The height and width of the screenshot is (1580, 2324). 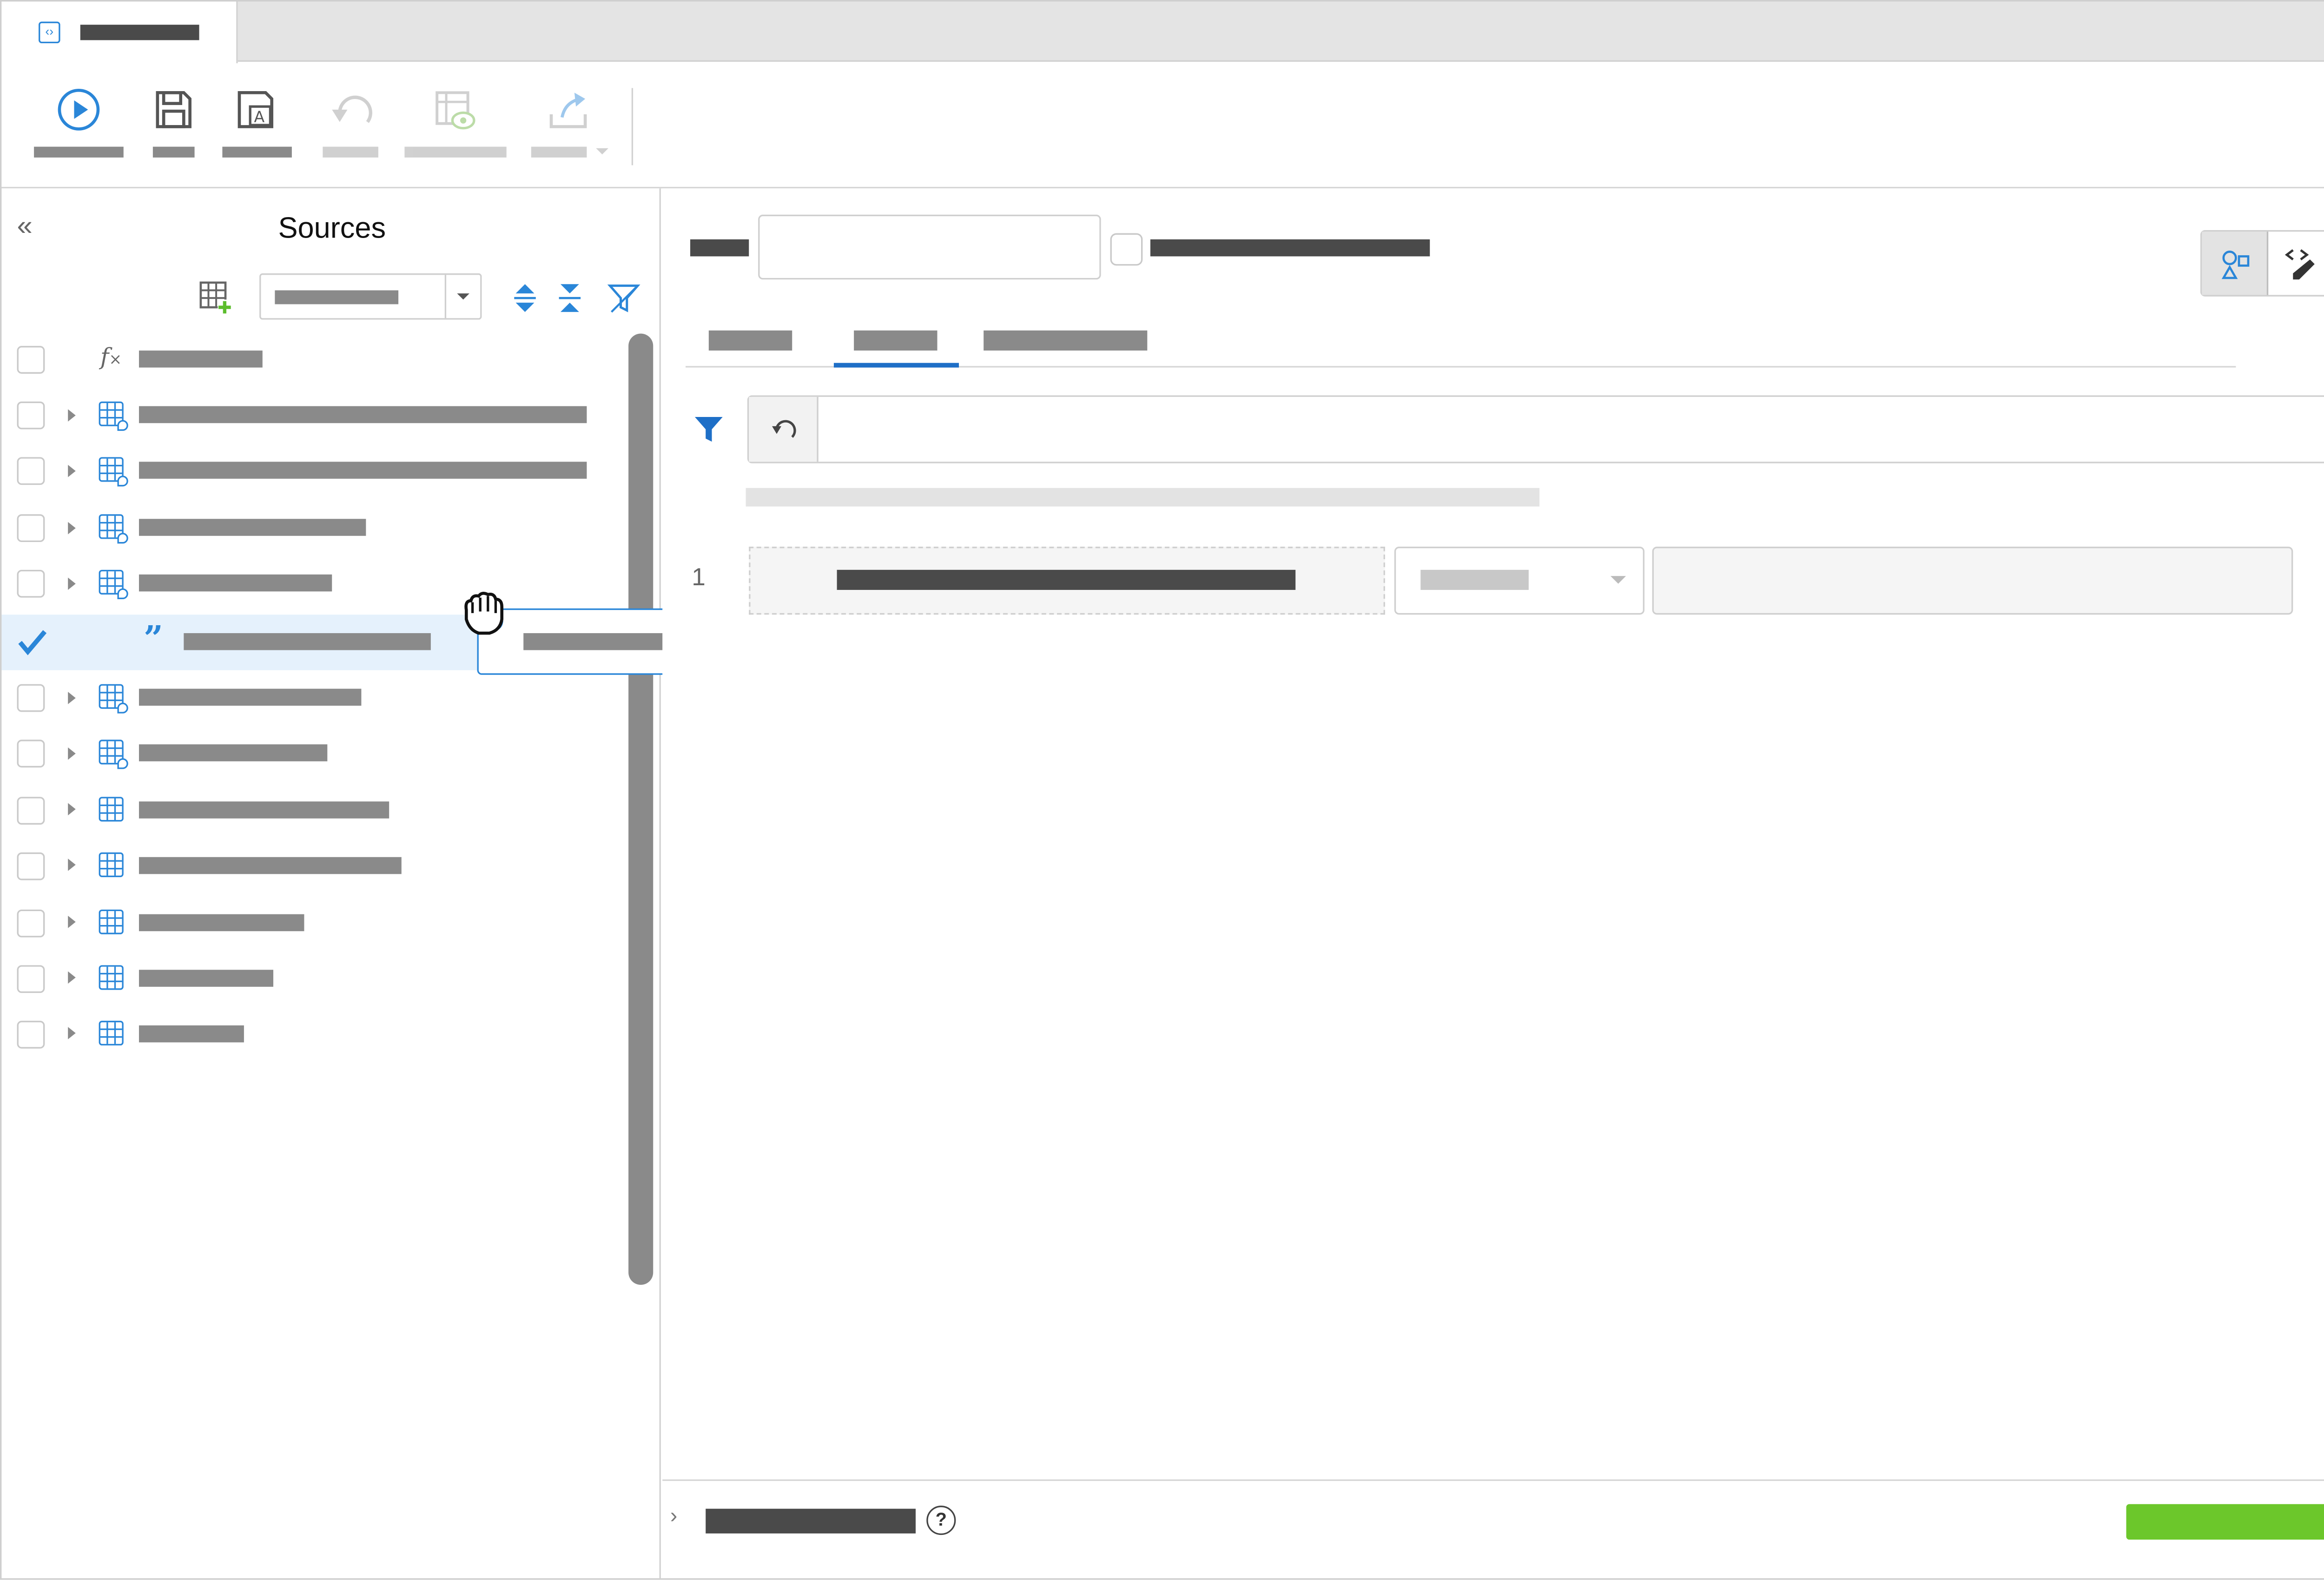 I want to click on save-button-label, so click(x=173, y=152).